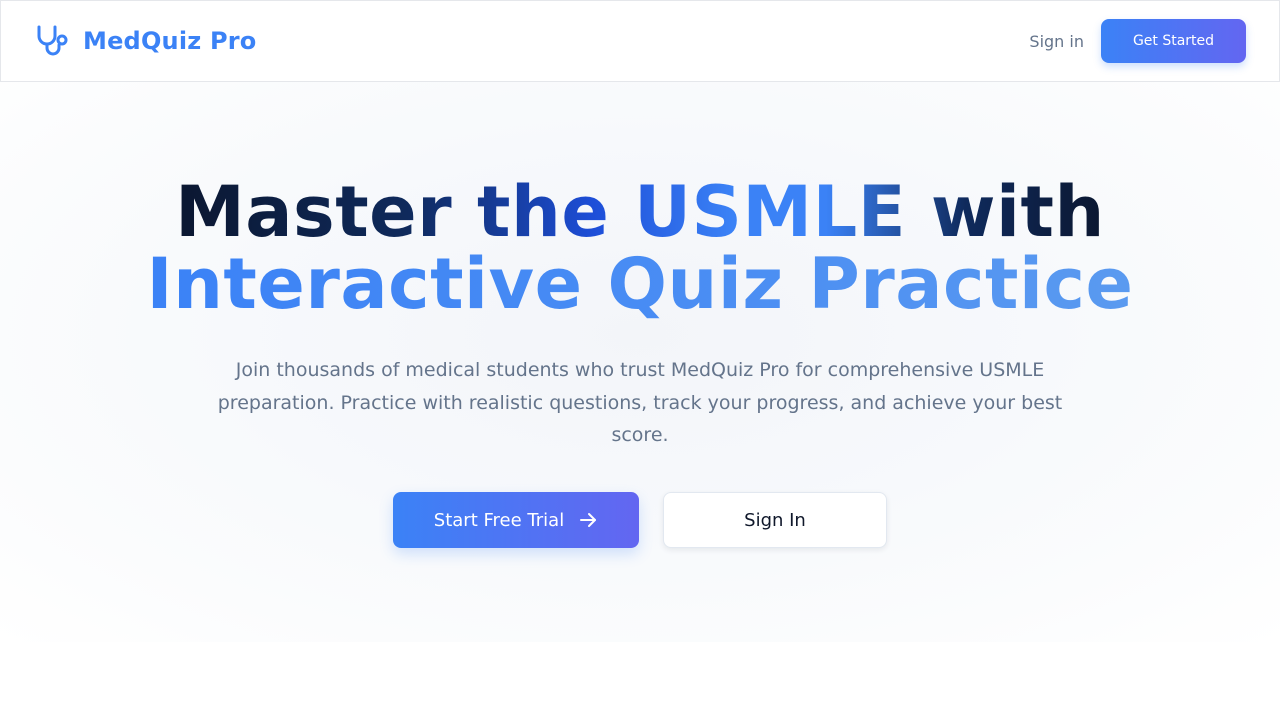 Image resolution: width=1280 pixels, height=720 pixels. I want to click on sign-in-button: Sign In, so click(775, 520).